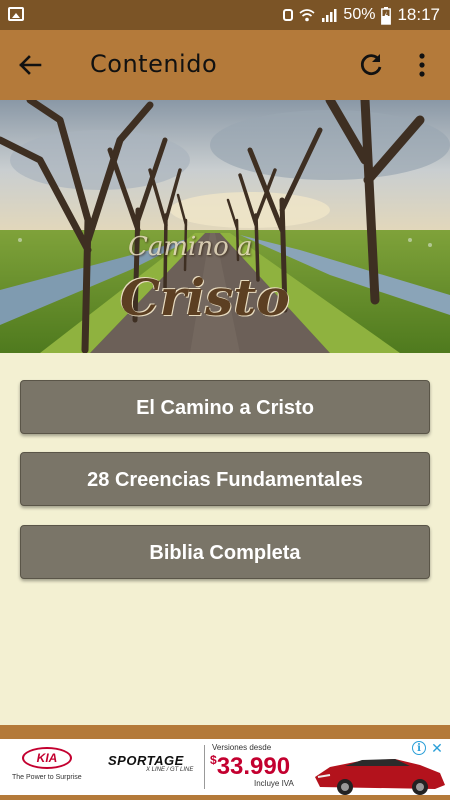 This screenshot has height=800, width=450. What do you see at coordinates (253, 766) in the screenshot?
I see `ad-price-value: 33.990` at bounding box center [253, 766].